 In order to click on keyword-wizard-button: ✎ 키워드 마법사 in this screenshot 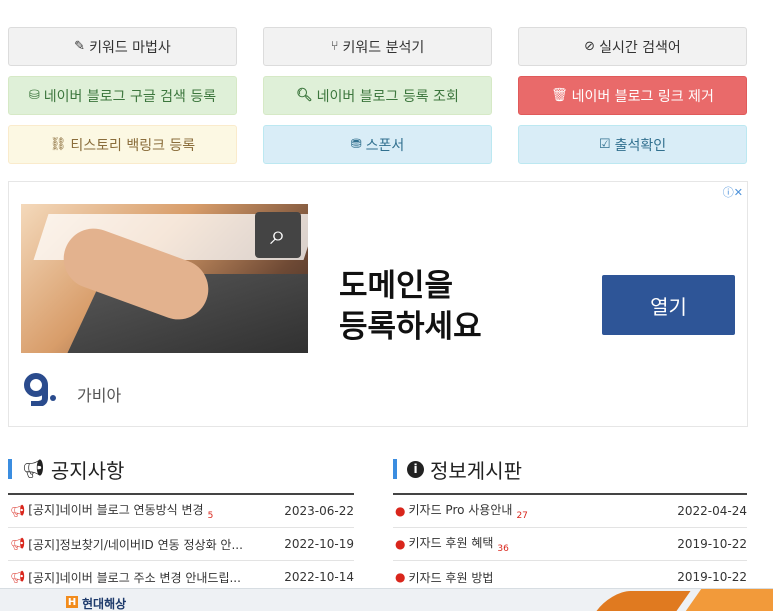, I will do `click(122, 46)`.